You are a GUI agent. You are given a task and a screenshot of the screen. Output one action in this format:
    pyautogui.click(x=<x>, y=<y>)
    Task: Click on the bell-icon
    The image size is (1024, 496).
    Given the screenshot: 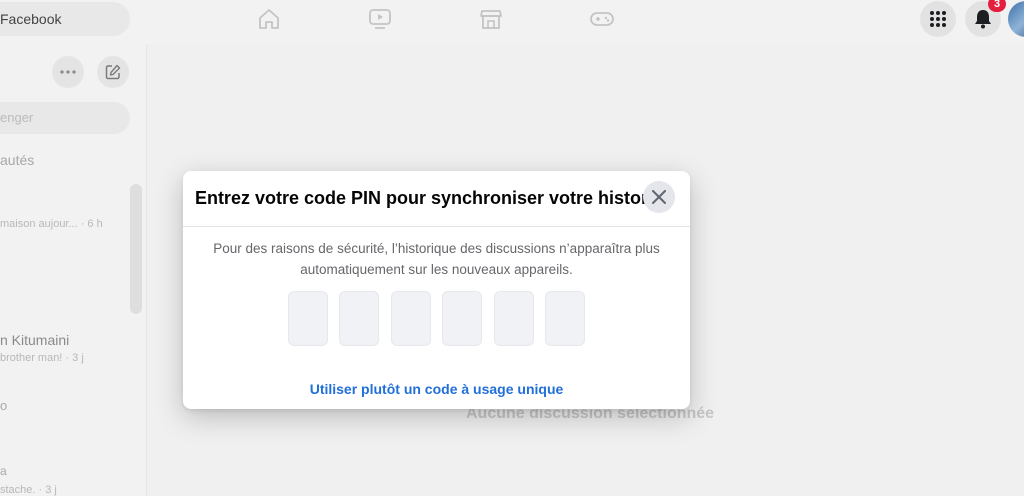 What is the action you would take?
    pyautogui.click(x=983, y=19)
    